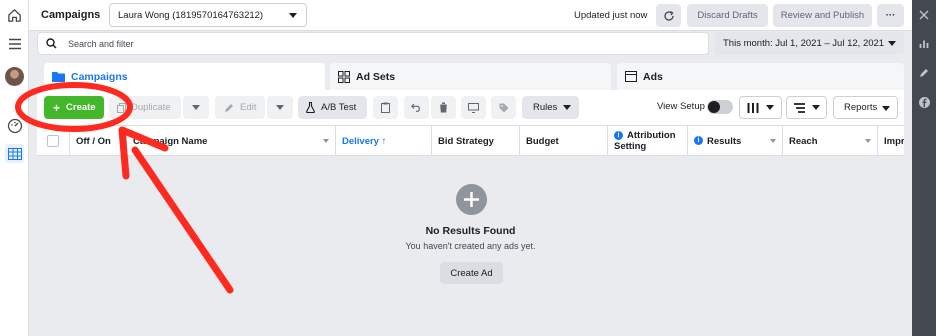 Image resolution: width=936 pixels, height=336 pixels. What do you see at coordinates (681, 106) in the screenshot?
I see `view-setup-label: View Setup` at bounding box center [681, 106].